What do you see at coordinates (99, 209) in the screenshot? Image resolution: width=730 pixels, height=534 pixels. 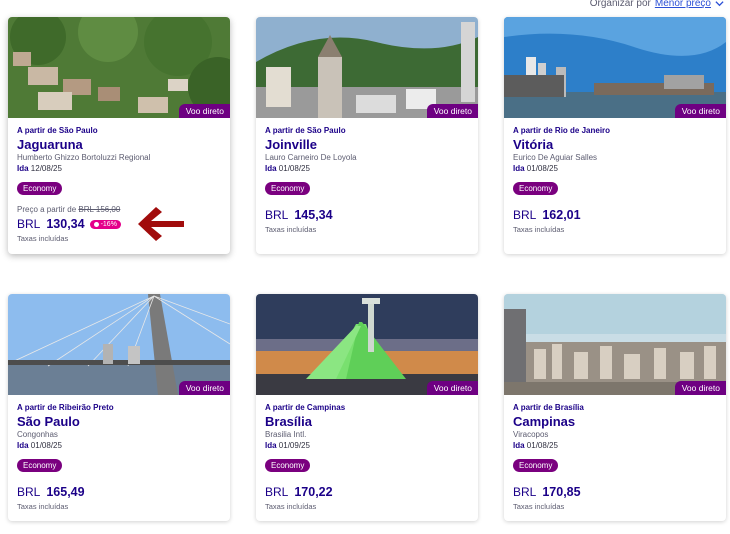 I see `old-price: BRL 156,00` at bounding box center [99, 209].